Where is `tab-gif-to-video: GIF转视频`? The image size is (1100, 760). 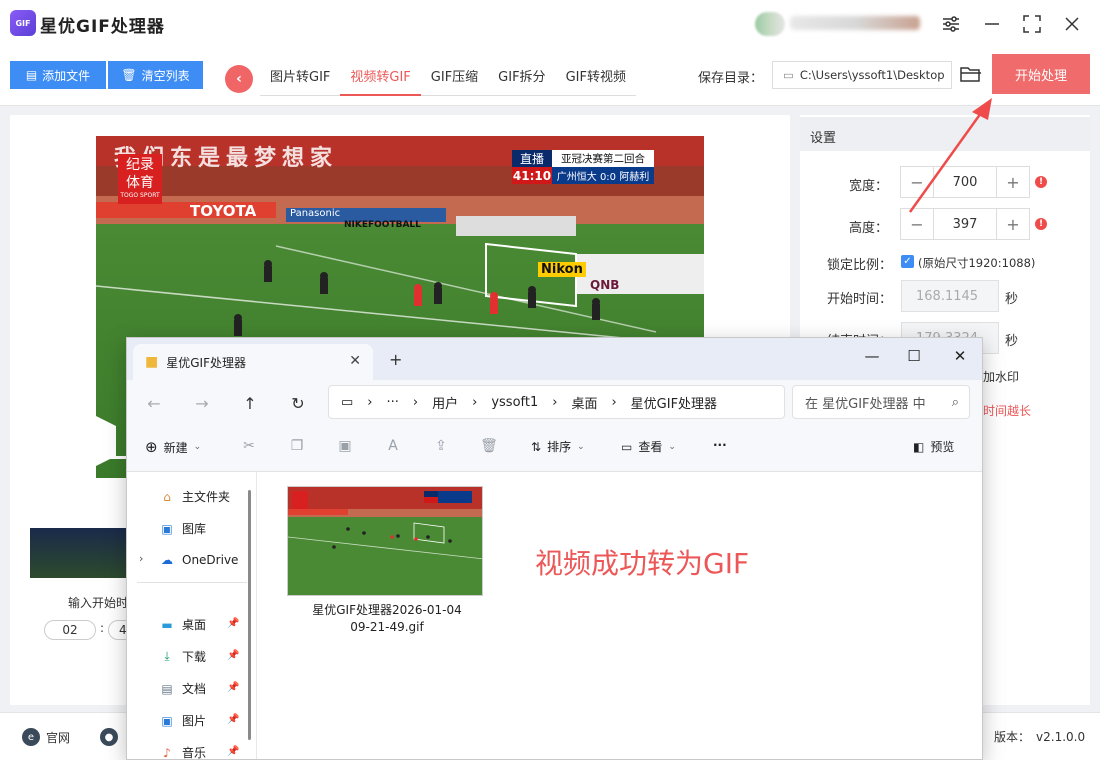 tab-gif-to-video: GIF转视频 is located at coordinates (596, 77).